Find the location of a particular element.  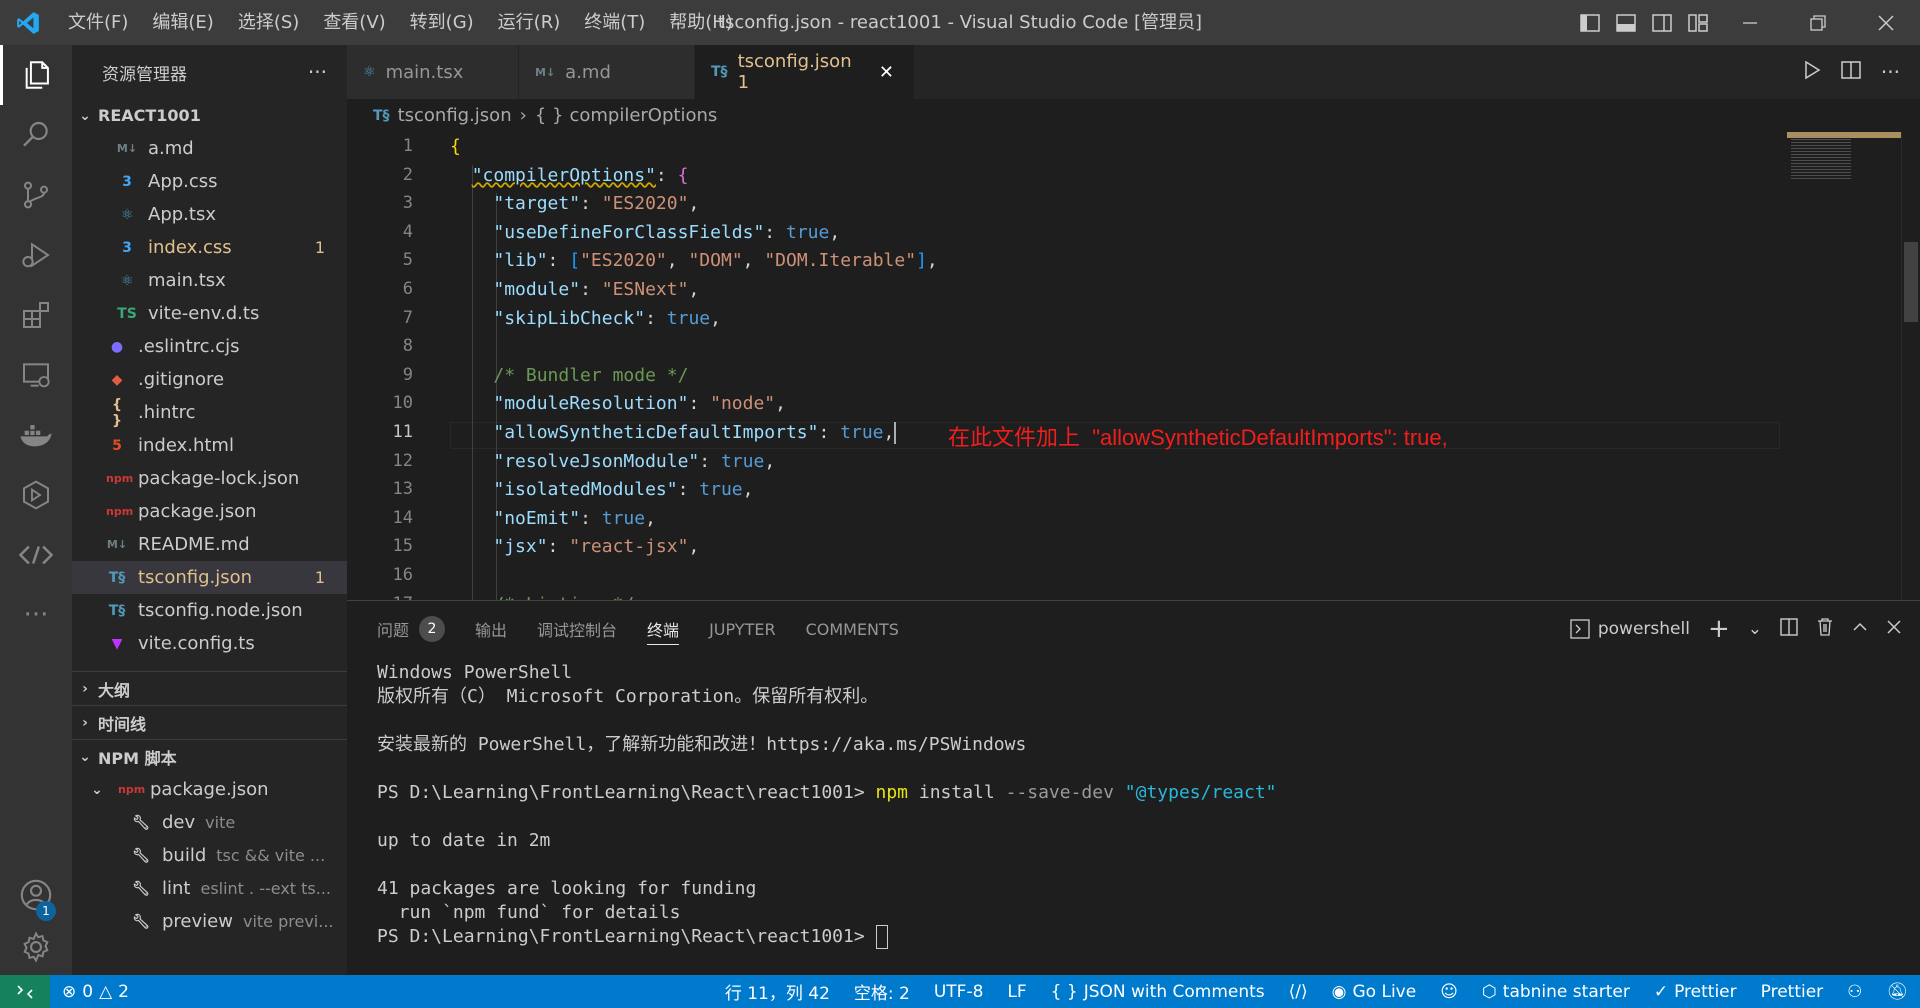

toggle-panel-icon is located at coordinates (1626, 22).